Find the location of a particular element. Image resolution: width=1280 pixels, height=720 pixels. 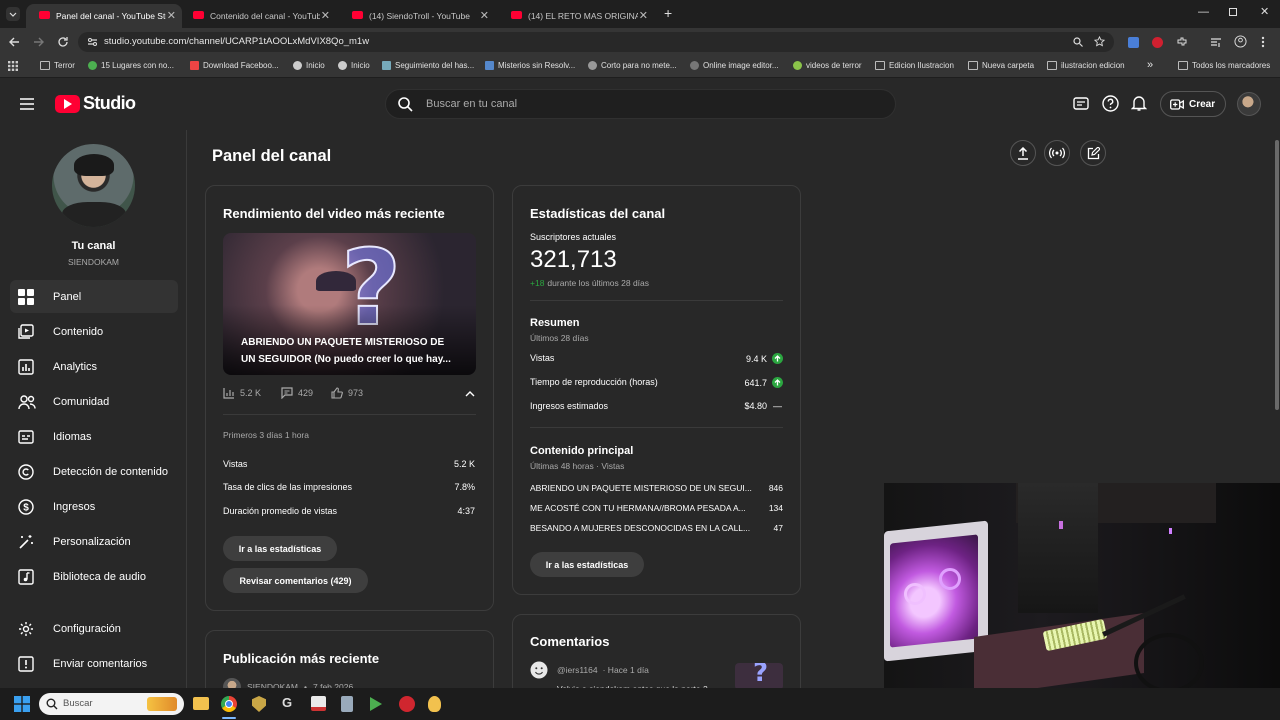

zoom-icon is located at coordinates (1078, 42).